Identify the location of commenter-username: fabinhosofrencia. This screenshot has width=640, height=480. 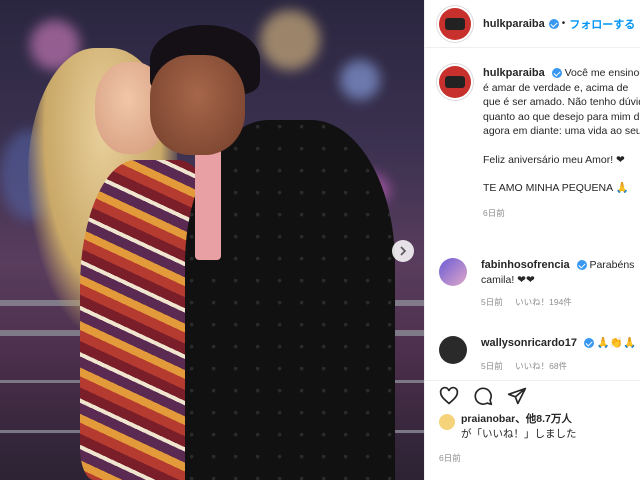
(525, 265).